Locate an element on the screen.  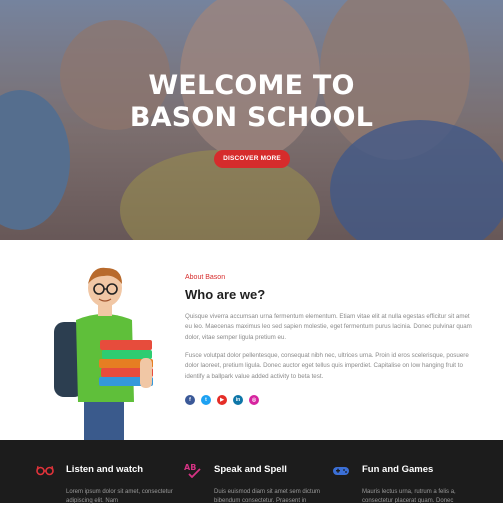
social-links: f t ▶ in ◎ is located at coordinates (222, 400).